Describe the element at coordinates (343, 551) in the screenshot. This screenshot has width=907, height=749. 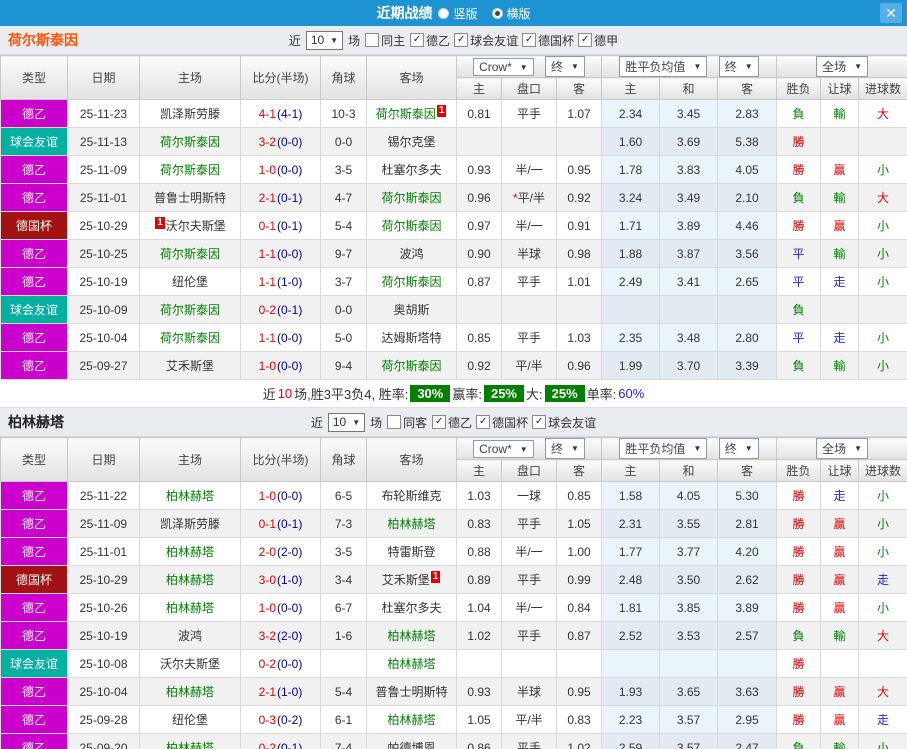
I see `corner-cell: 3-5` at that location.